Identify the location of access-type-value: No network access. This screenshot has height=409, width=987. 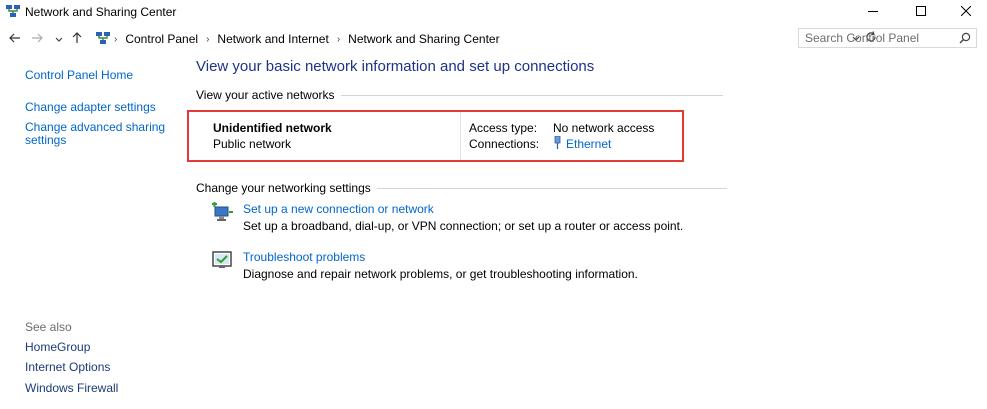
(604, 128).